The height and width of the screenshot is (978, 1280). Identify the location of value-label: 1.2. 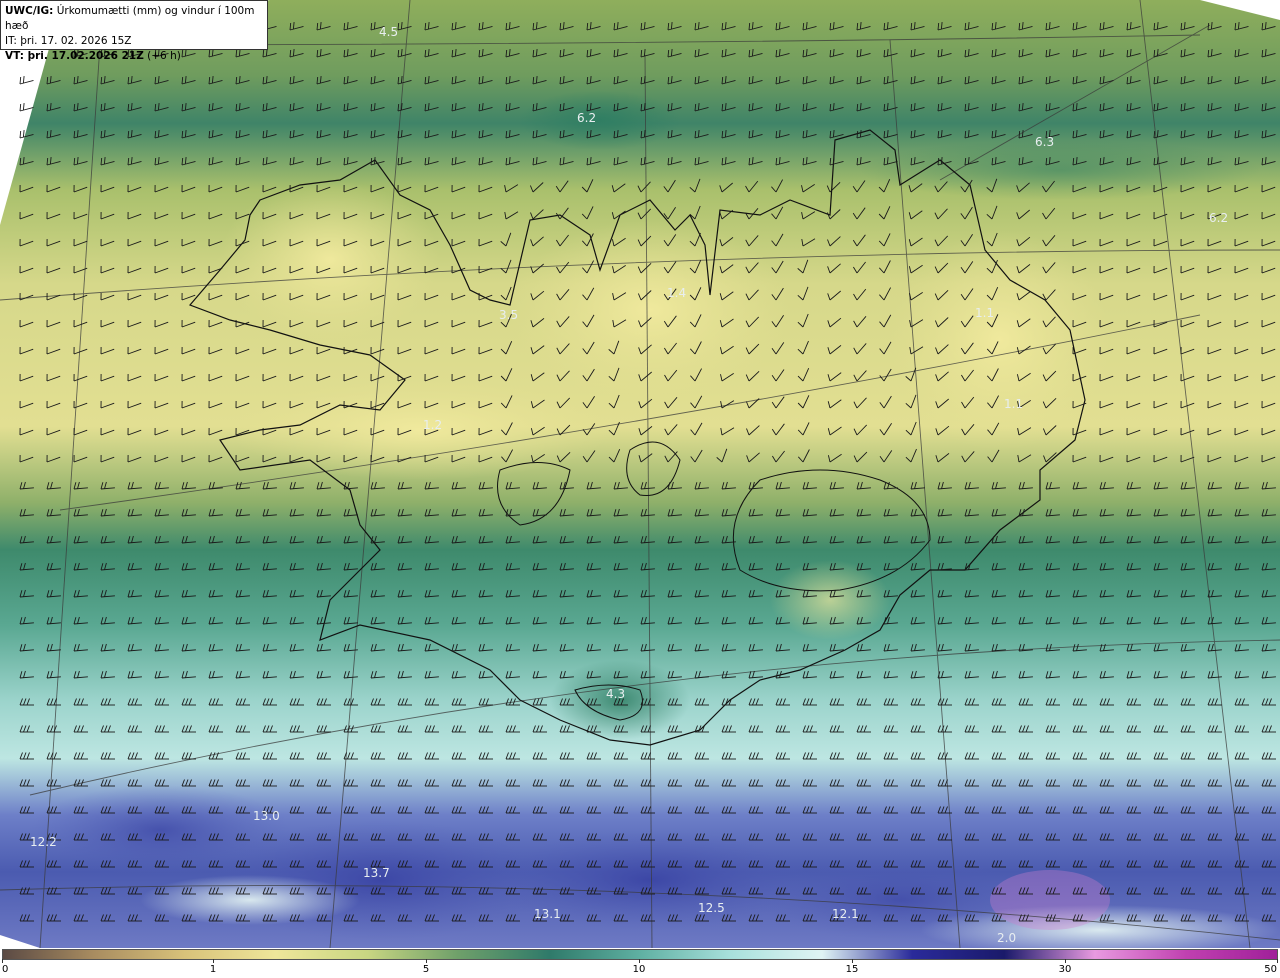
(432, 425).